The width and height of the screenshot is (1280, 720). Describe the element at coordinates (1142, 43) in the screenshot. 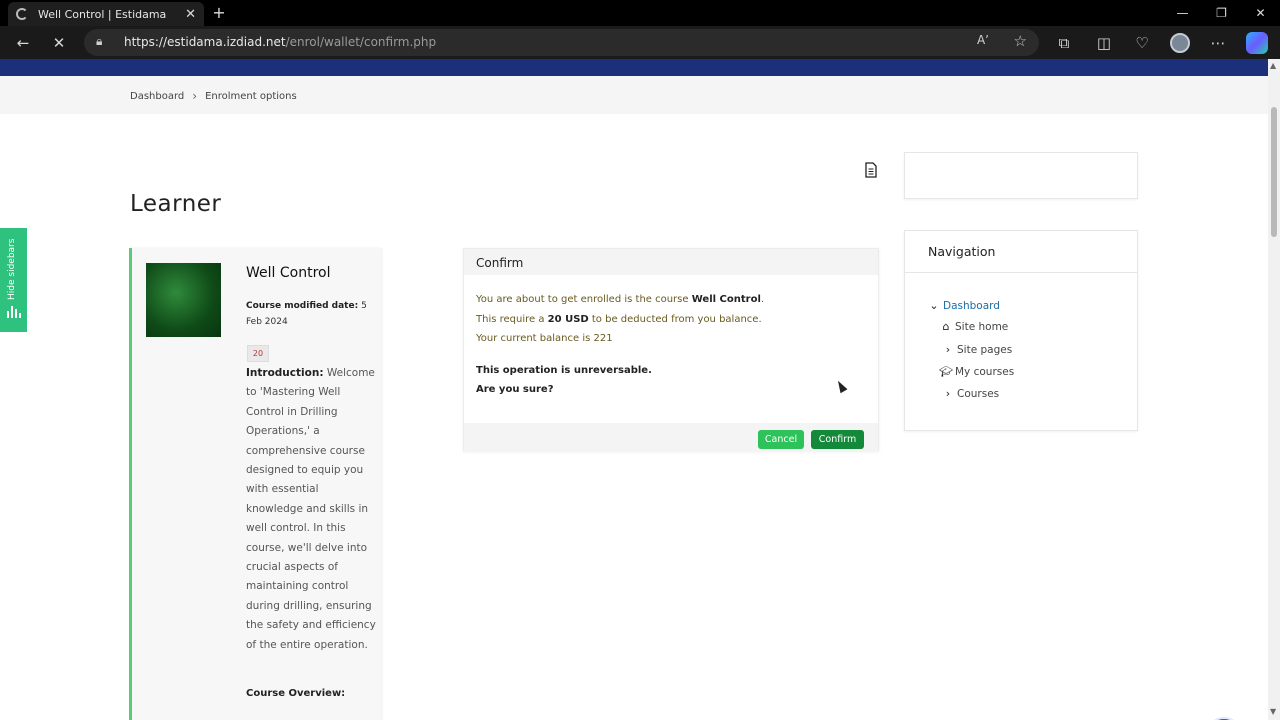

I see `browser-essentials-icon: ♡` at that location.